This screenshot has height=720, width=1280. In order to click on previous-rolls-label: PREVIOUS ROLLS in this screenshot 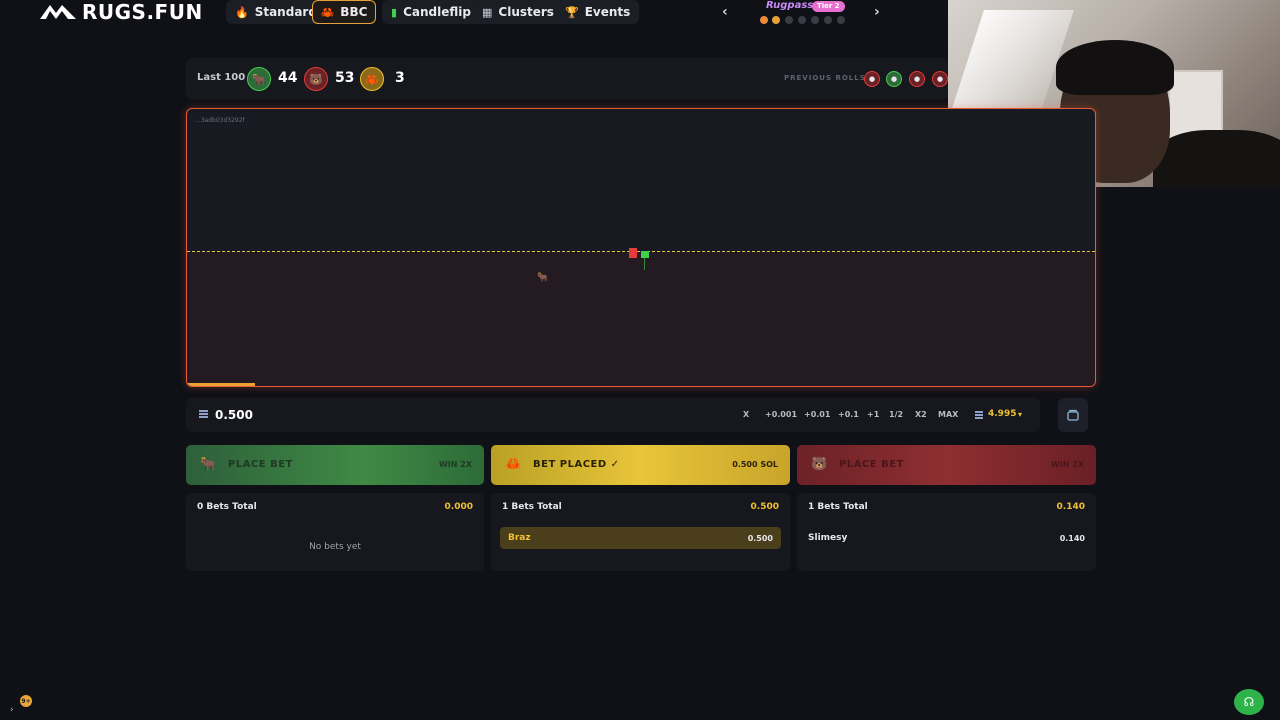, I will do `click(825, 78)`.